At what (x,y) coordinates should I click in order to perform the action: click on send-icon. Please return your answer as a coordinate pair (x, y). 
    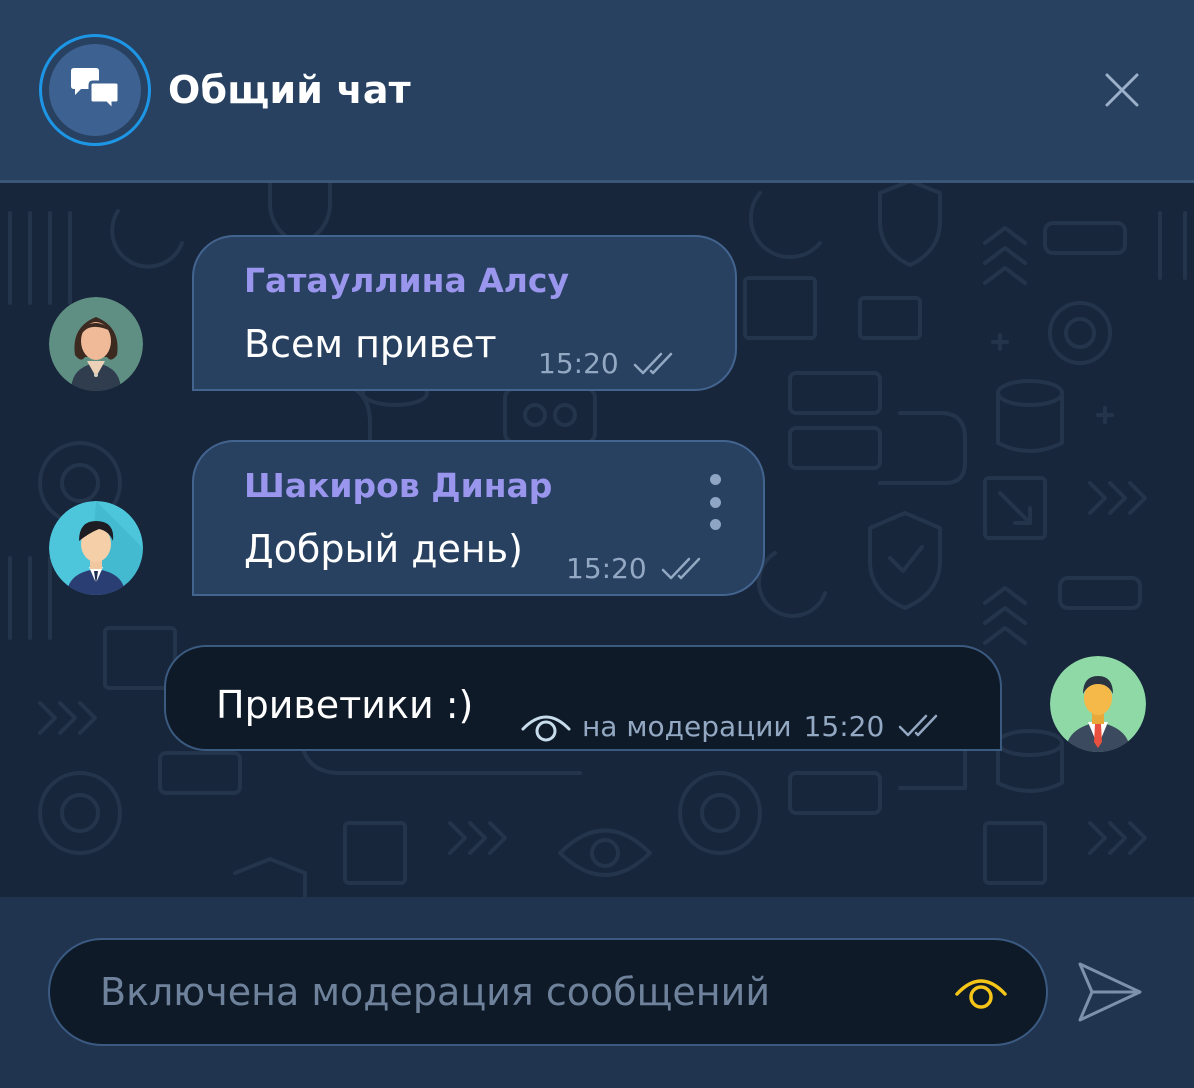
    Looking at the image, I should click on (1110, 992).